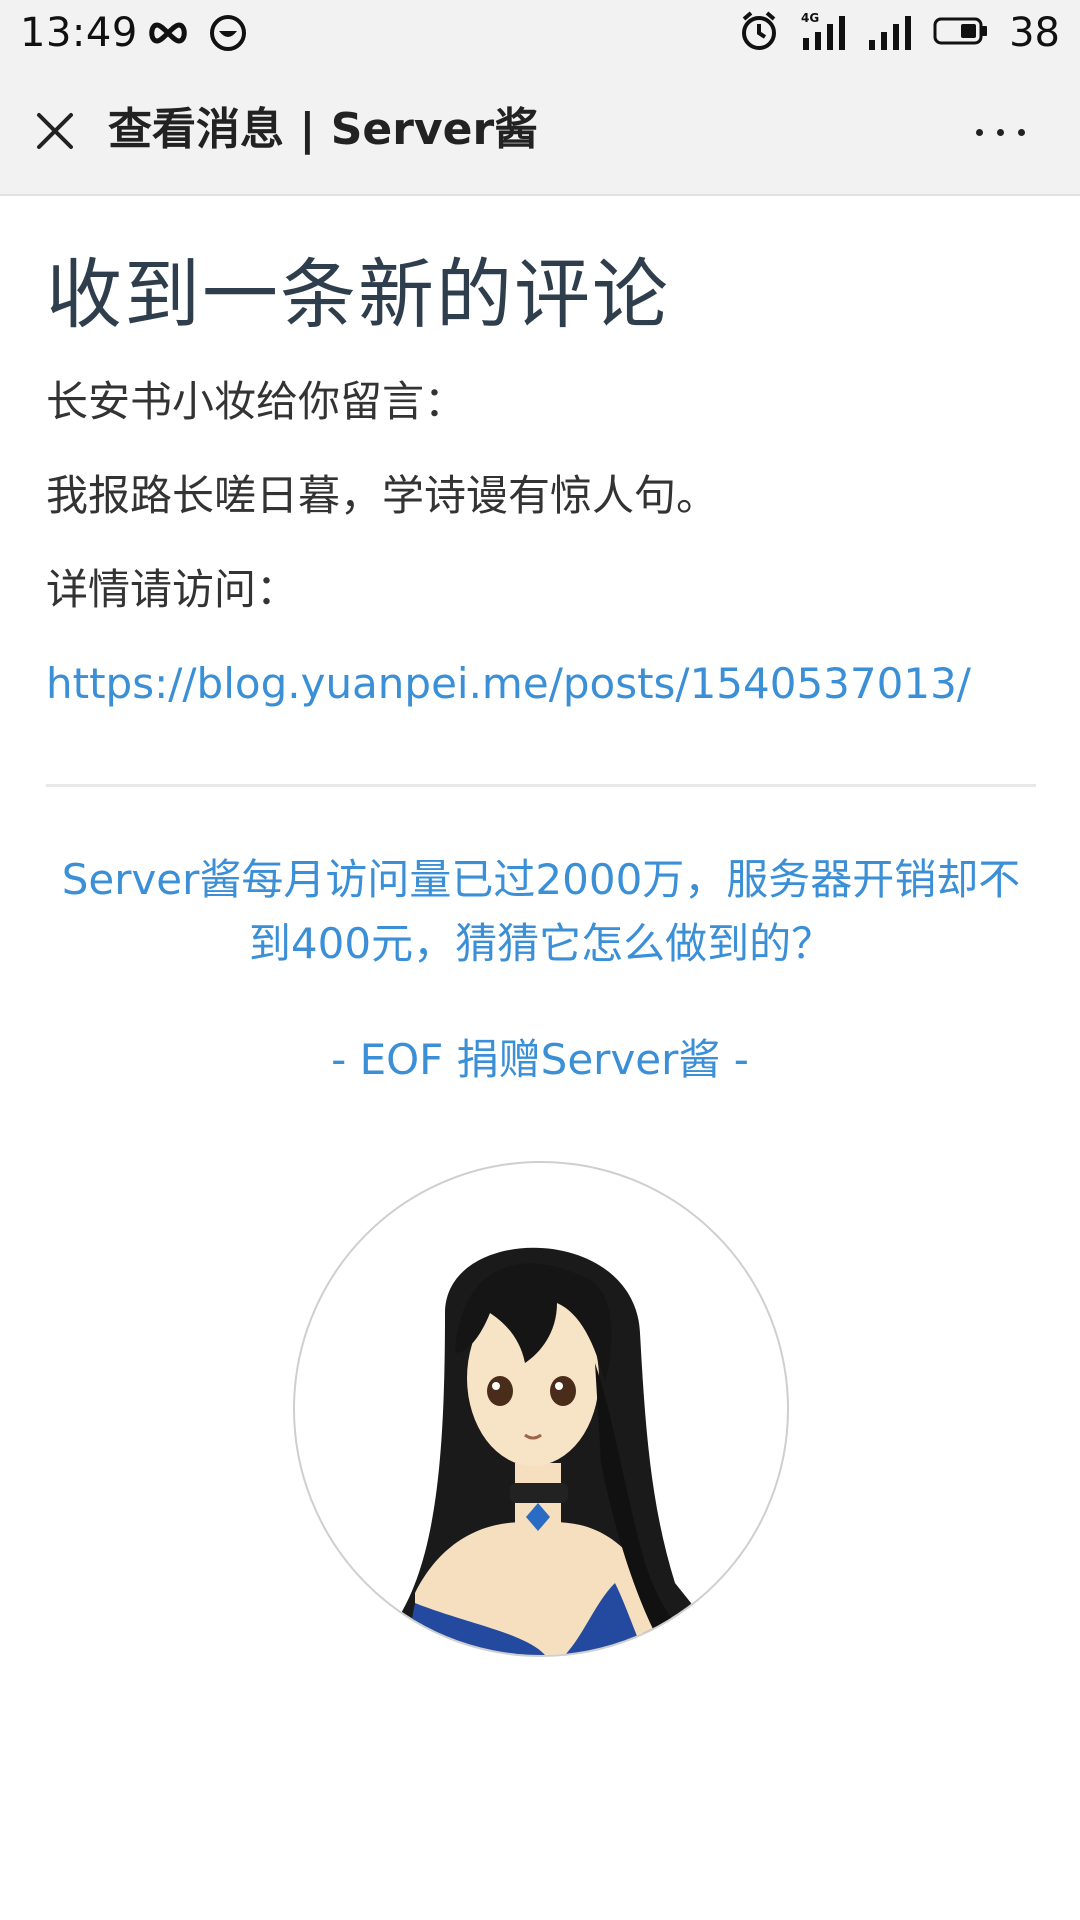 Image resolution: width=1080 pixels, height=1920 pixels. Describe the element at coordinates (541, 785) in the screenshot. I see `divider` at that location.